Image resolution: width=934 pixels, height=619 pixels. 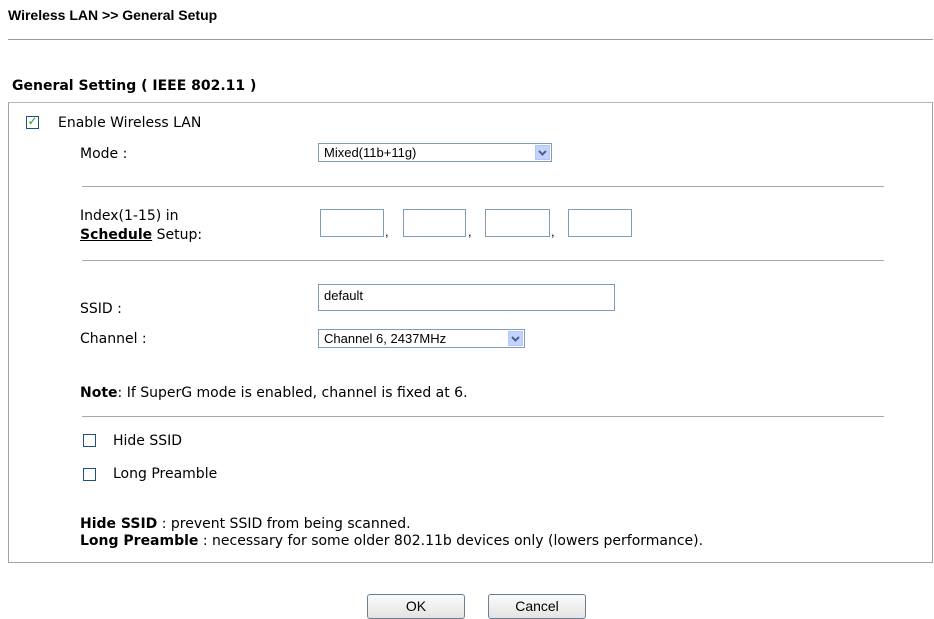 What do you see at coordinates (434, 223) in the screenshot?
I see `schedule-index-2-input` at bounding box center [434, 223].